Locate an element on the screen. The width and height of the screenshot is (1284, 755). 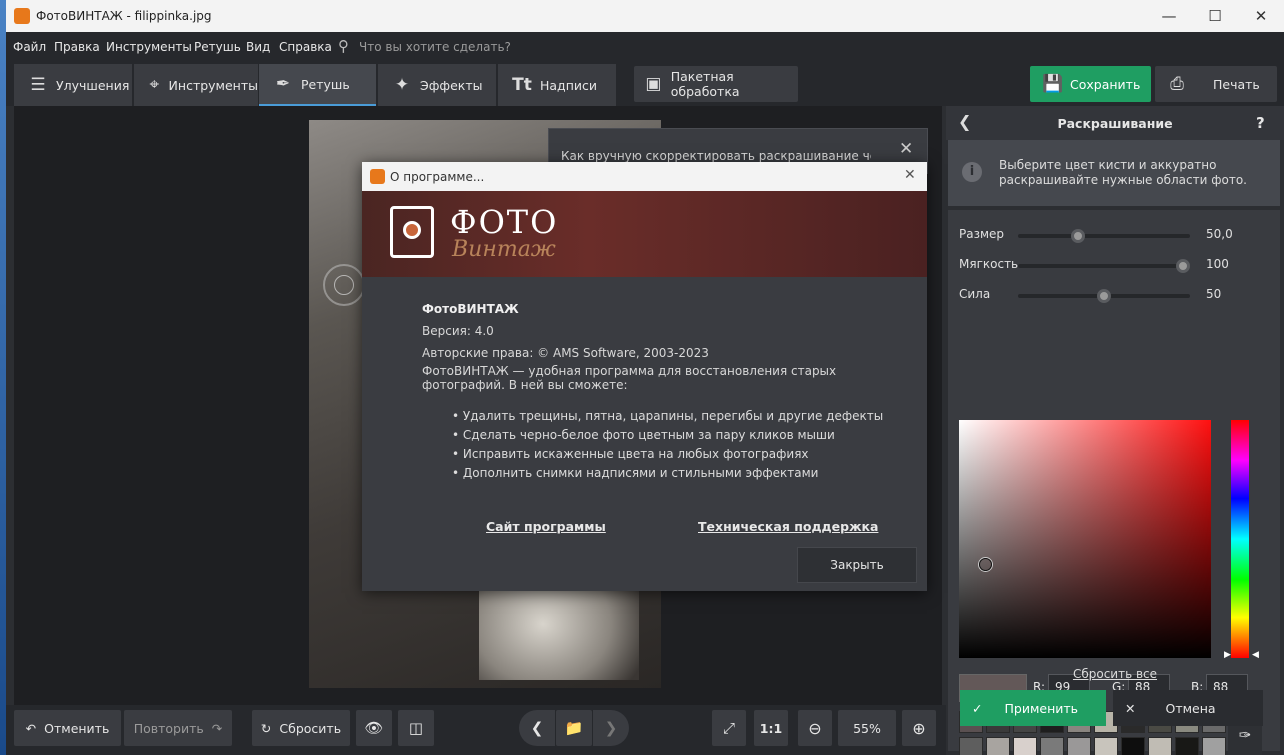
menu-view: Вид is located at coordinates (258, 47).